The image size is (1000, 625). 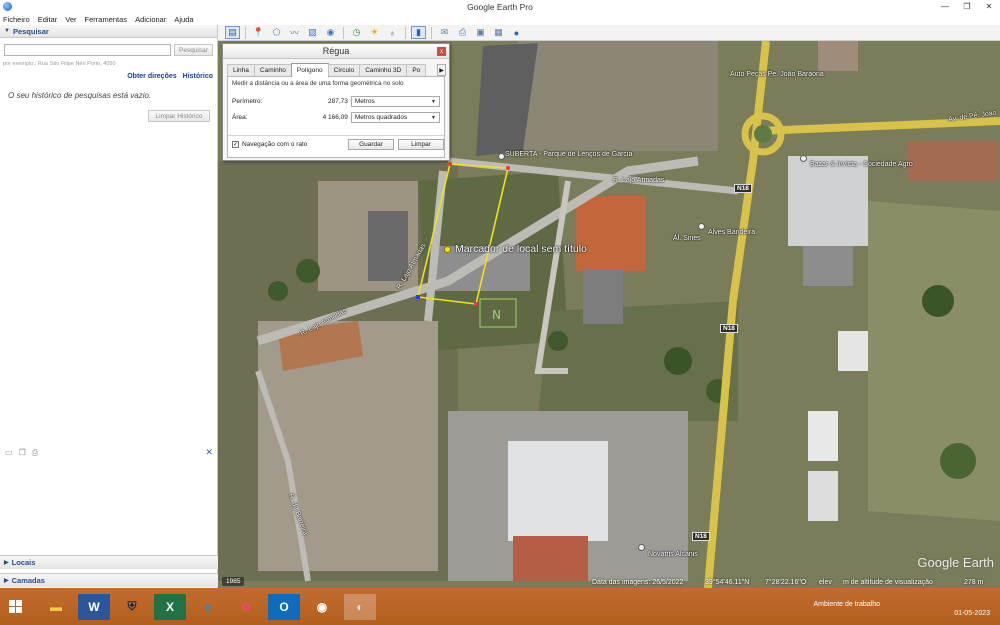 I want to click on tab-circle: Círculo, so click(x=344, y=70).